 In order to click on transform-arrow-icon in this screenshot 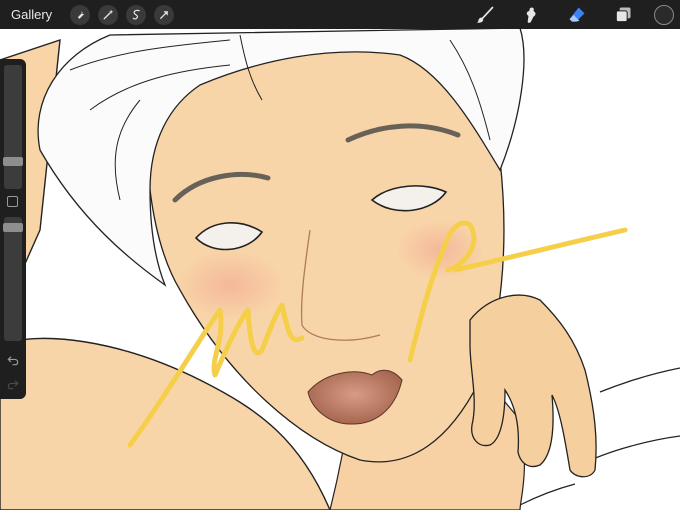, I will do `click(163, 15)`.